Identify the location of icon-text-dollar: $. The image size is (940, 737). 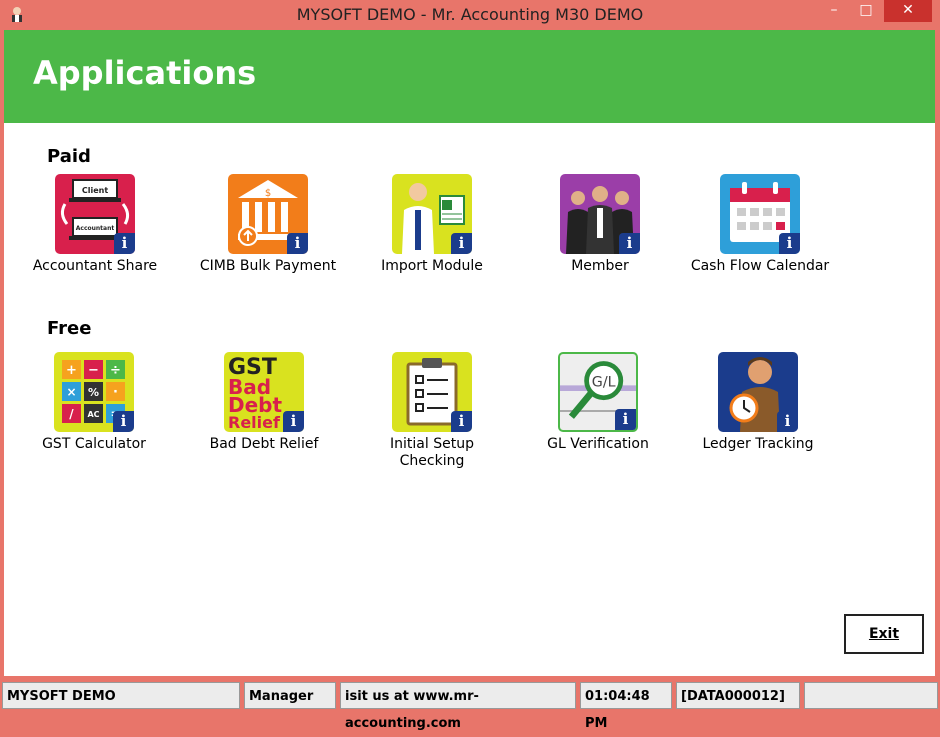
(268, 193).